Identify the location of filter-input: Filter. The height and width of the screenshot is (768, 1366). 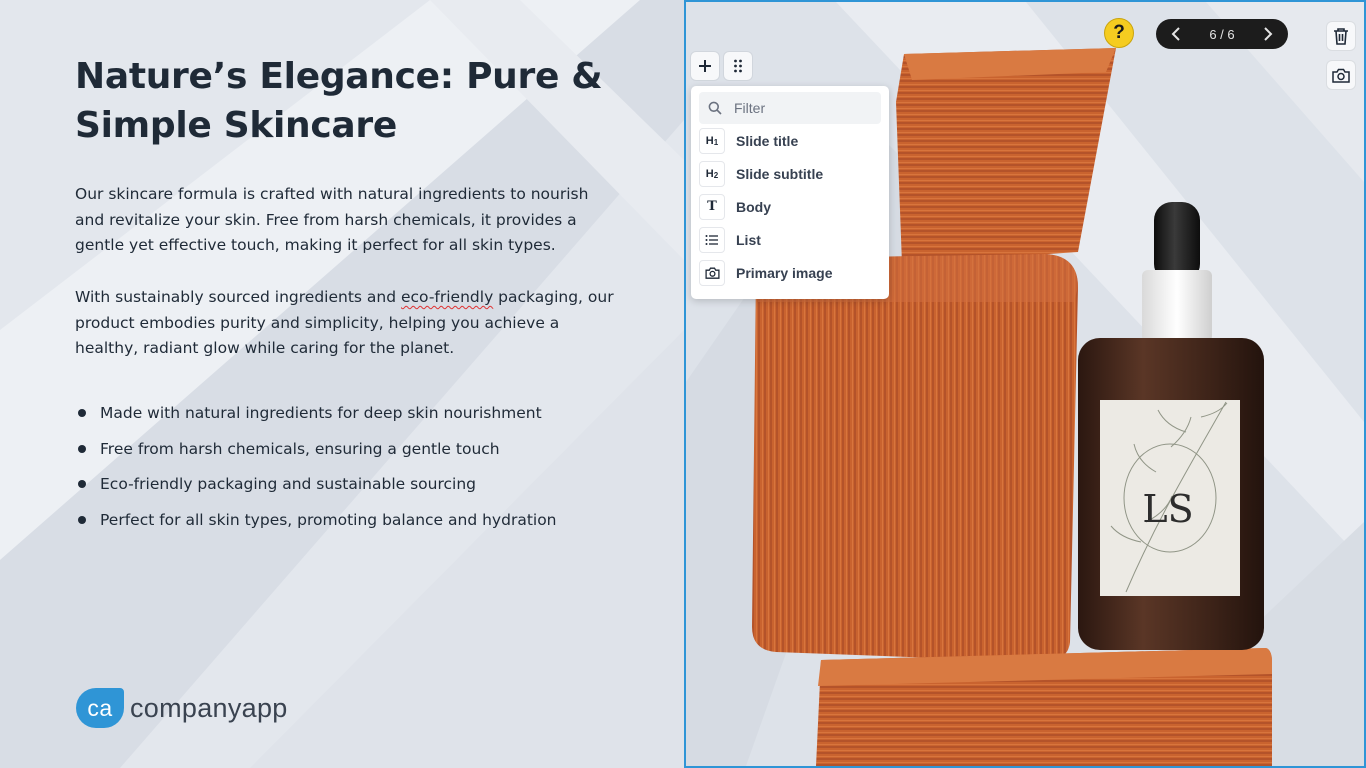
(790, 108).